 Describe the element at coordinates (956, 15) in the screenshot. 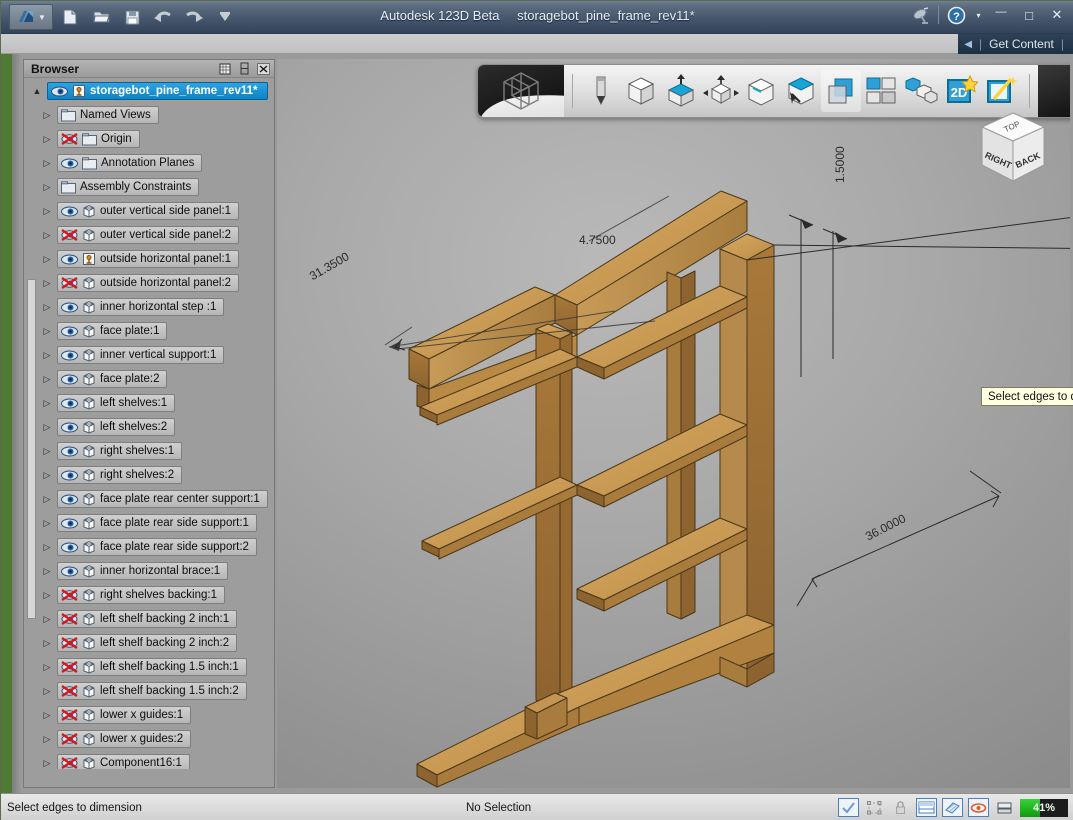

I see `help-button: ?` at that location.